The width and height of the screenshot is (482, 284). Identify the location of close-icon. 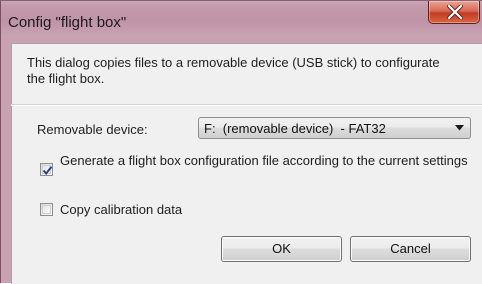
(455, 12).